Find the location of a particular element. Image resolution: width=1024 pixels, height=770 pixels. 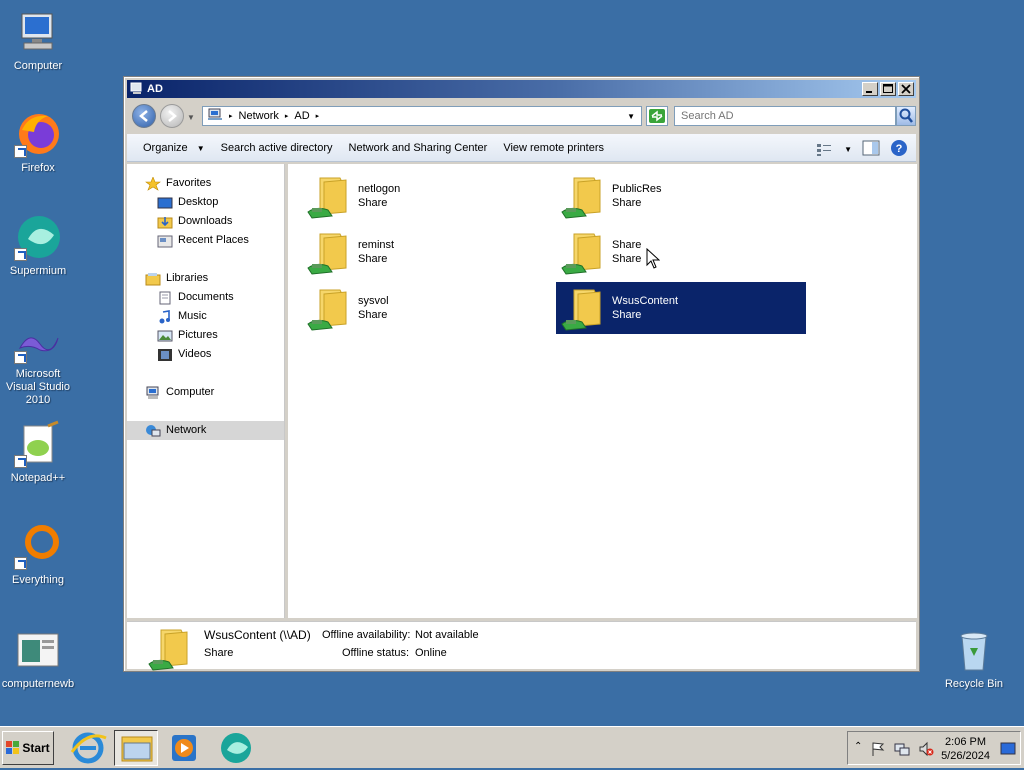

taskbar-internet-explorer is located at coordinates (88, 748).